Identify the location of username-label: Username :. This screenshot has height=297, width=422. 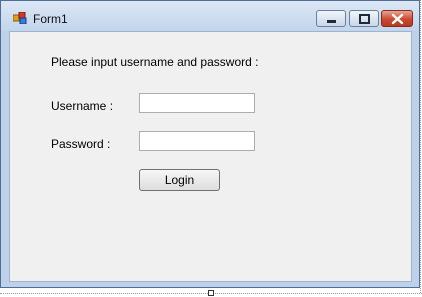
(82, 106).